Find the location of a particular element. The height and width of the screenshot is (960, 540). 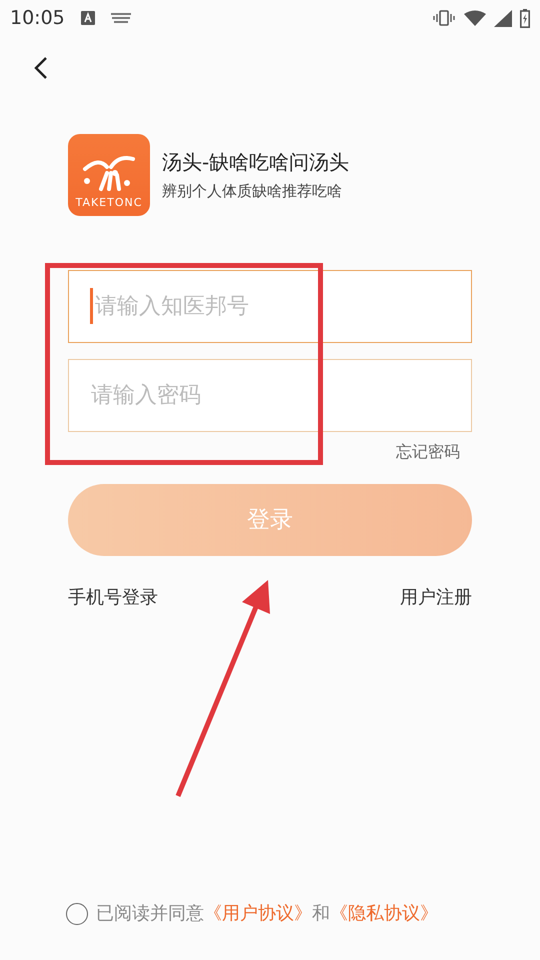

input-field: 请输入知医邦号 is located at coordinates (270, 306).